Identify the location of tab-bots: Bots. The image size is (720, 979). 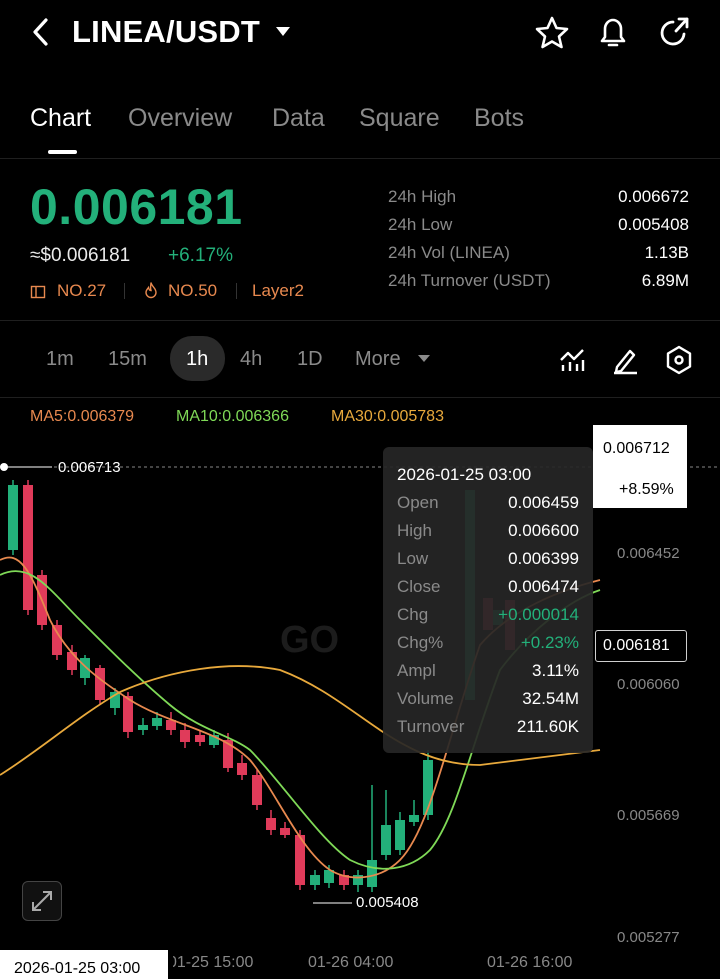
(499, 118).